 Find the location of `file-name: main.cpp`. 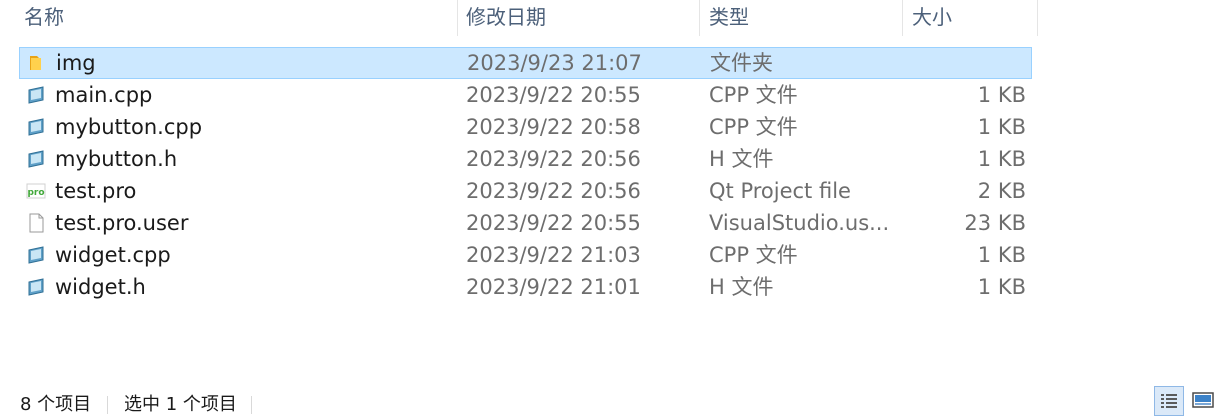

file-name: main.cpp is located at coordinates (104, 95).